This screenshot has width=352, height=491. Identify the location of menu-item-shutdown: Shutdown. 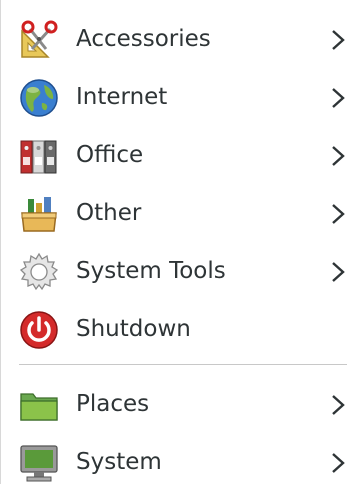
(176, 329).